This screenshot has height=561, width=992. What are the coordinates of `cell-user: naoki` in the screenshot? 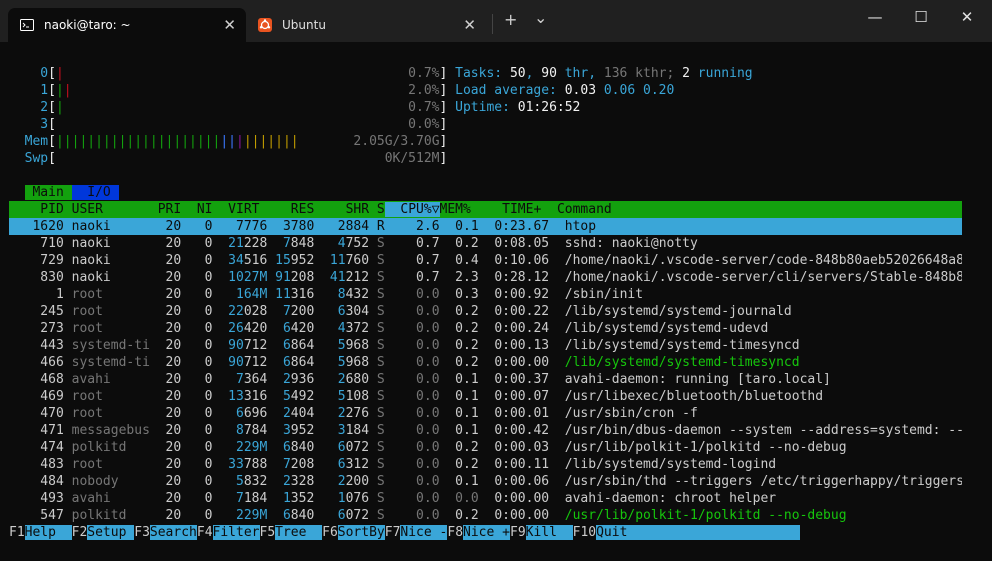 It's located at (106, 226).